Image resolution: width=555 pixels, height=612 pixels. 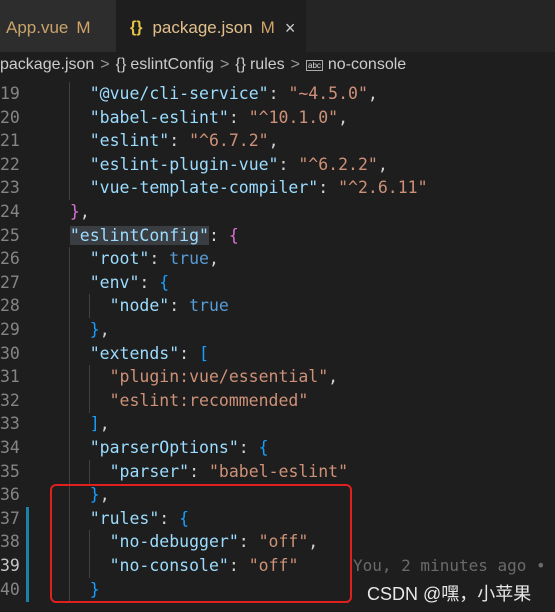 What do you see at coordinates (201, 543) in the screenshot?
I see `highlight-box` at bounding box center [201, 543].